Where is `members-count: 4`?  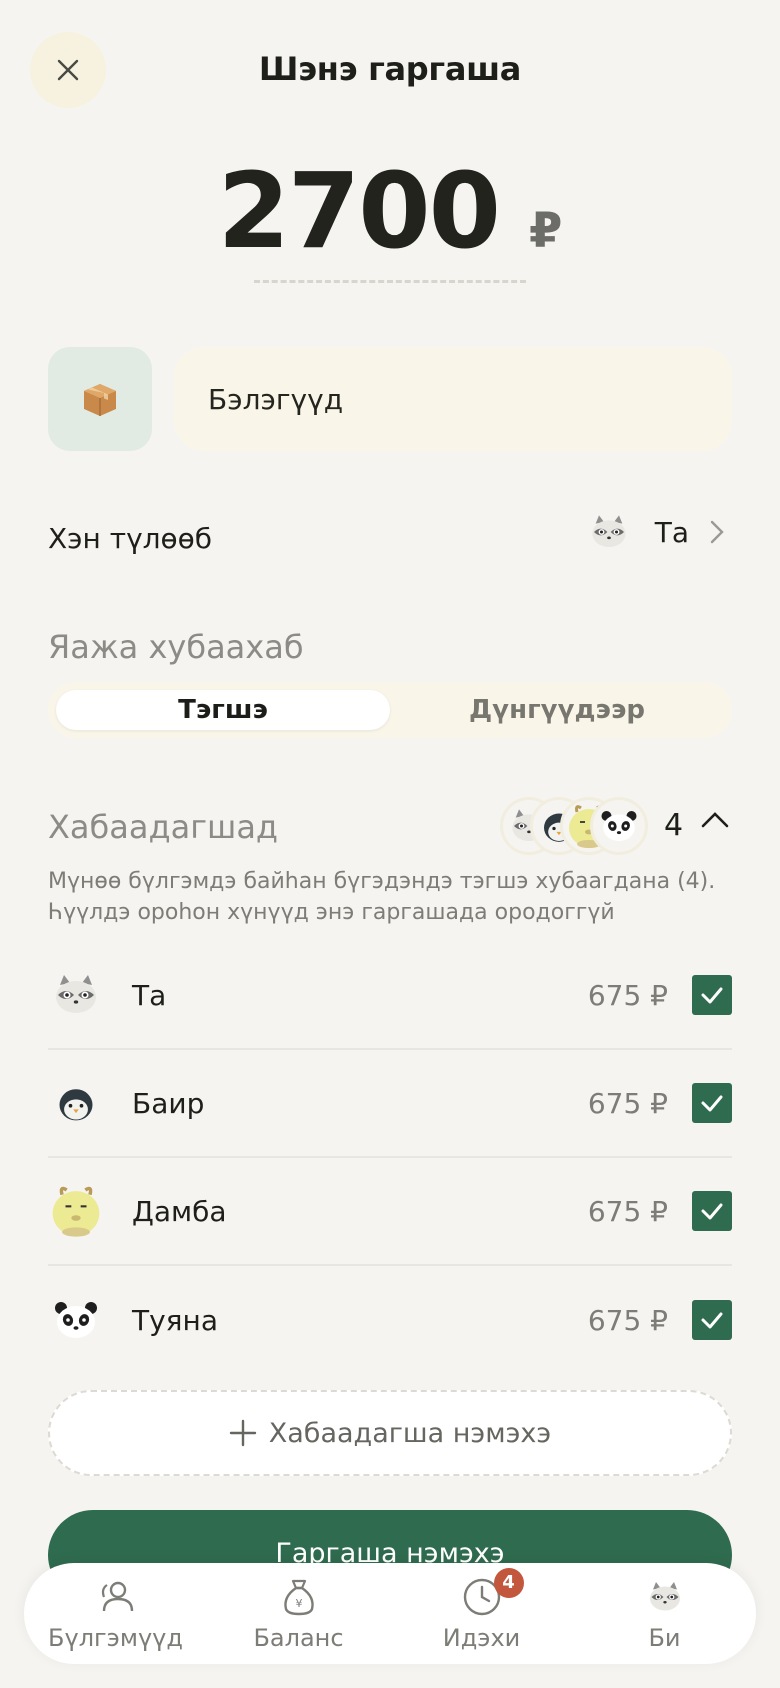
members-count: 4 is located at coordinates (674, 825).